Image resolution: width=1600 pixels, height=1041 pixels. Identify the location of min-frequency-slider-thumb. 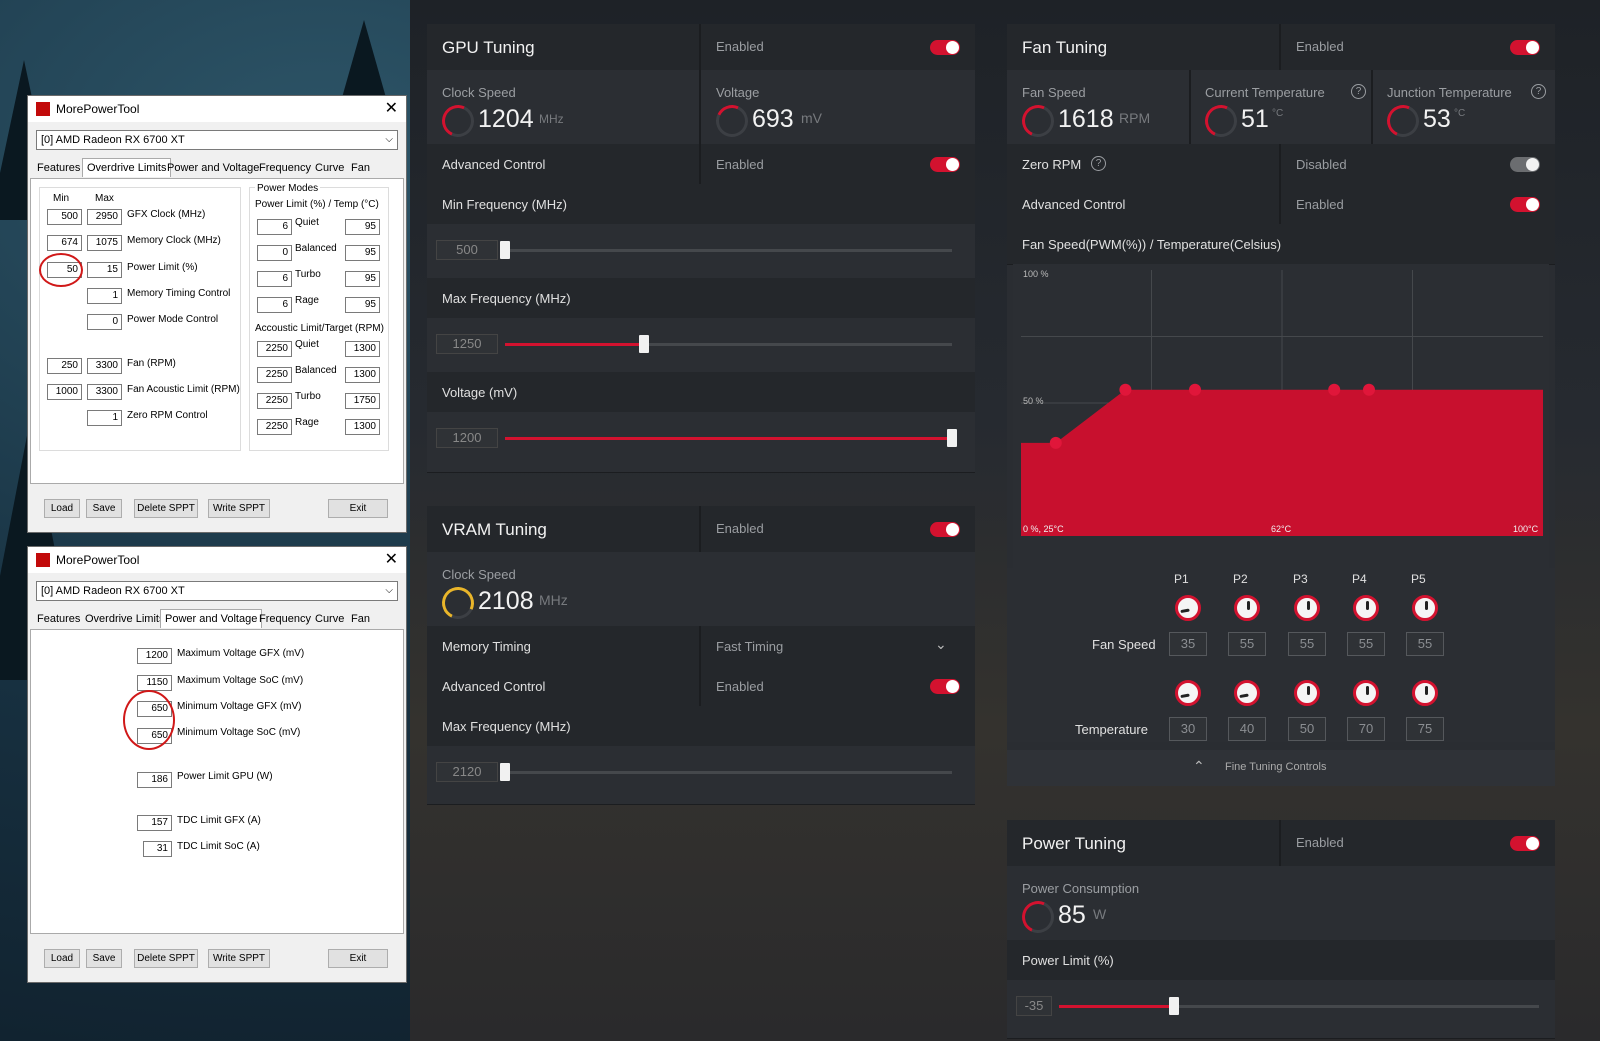
(505, 250).